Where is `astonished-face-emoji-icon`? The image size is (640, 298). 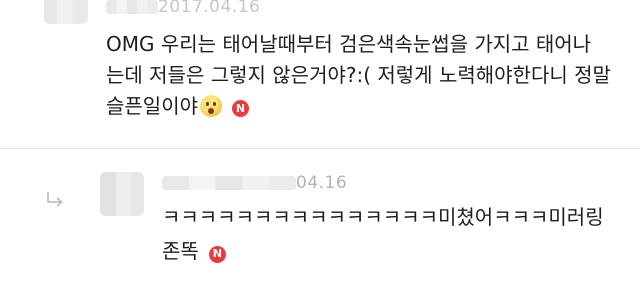
astonished-face-emoji-icon is located at coordinates (211, 106).